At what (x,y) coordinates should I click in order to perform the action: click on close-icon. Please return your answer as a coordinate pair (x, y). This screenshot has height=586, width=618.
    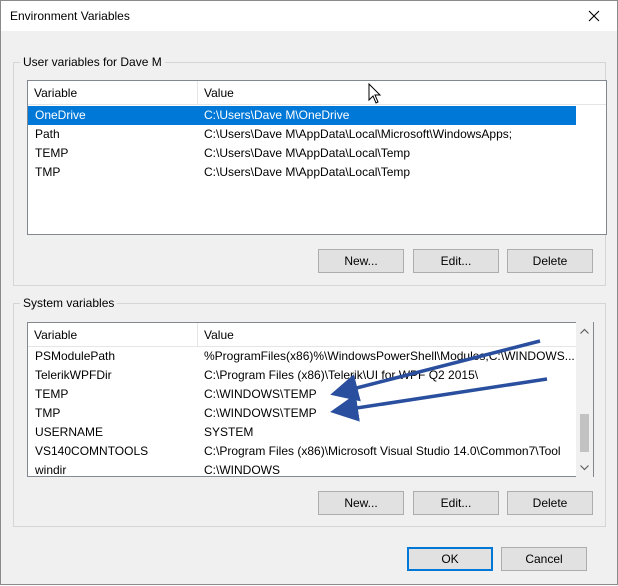
    Looking at the image, I should click on (594, 16).